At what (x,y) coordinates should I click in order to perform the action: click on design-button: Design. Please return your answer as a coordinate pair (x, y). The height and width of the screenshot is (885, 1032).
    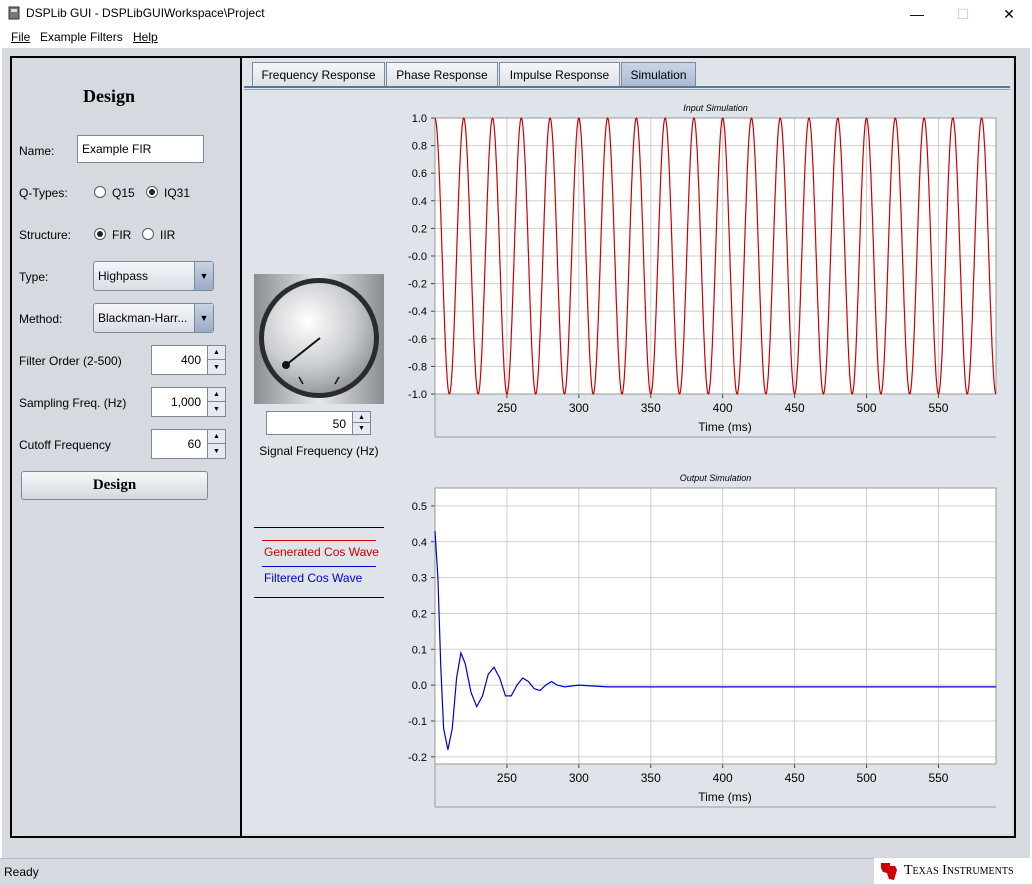
    Looking at the image, I should click on (114, 485).